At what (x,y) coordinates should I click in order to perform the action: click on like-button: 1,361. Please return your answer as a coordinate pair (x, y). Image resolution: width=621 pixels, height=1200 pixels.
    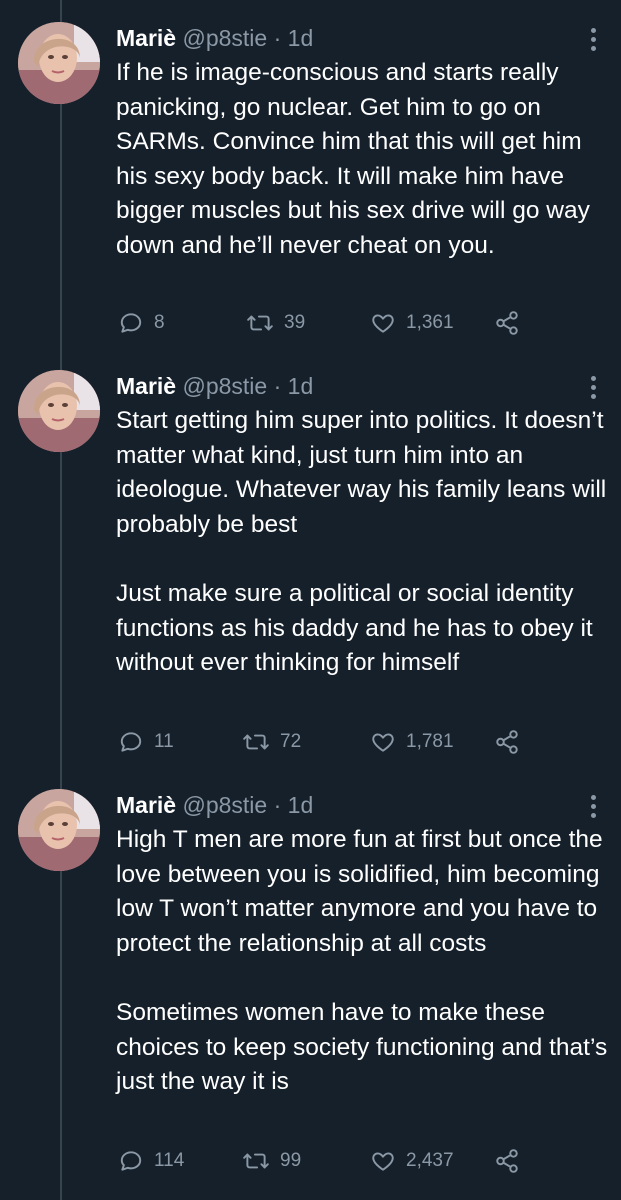
    Looking at the image, I should click on (412, 323).